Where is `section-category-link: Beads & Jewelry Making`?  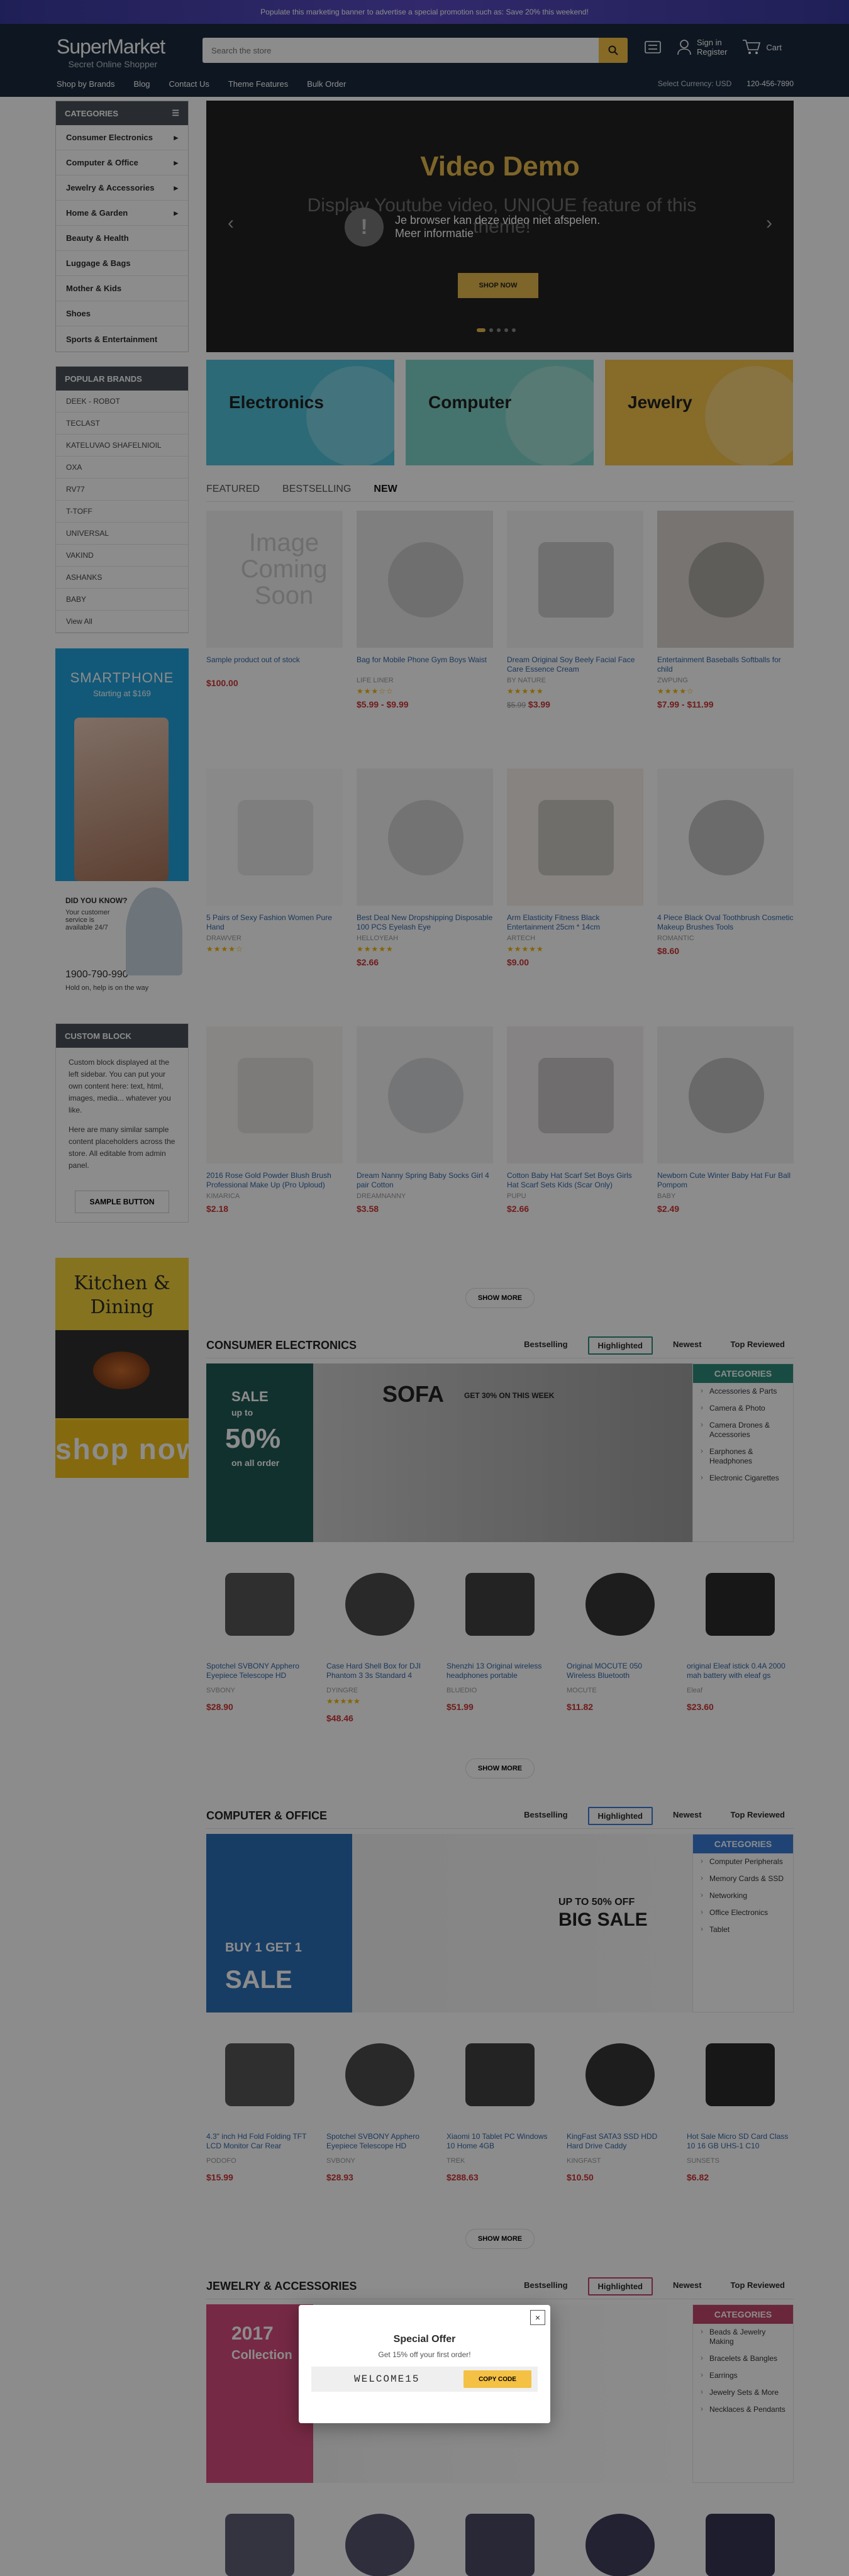
section-category-link: Beads & Jewelry Making is located at coordinates (743, 2337).